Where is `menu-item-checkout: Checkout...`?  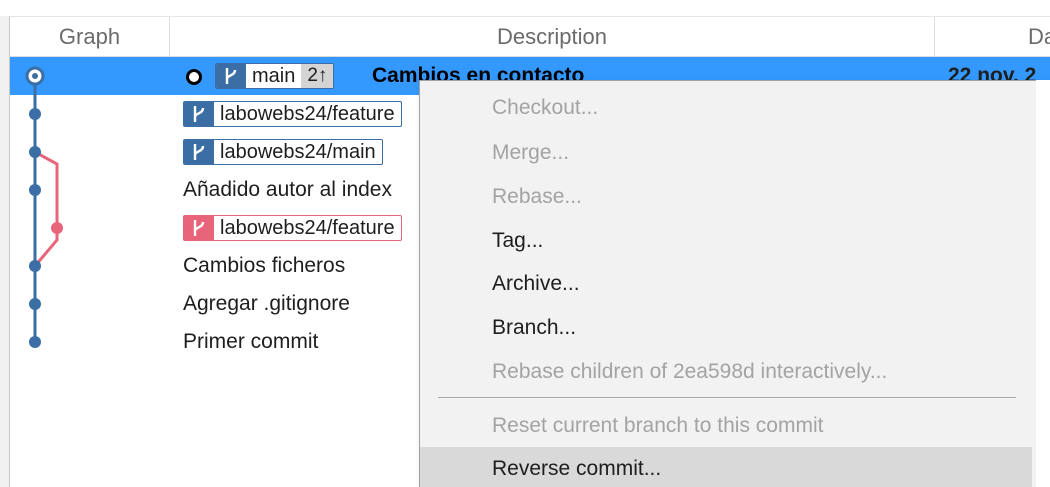
menu-item-checkout: Checkout... is located at coordinates (726, 108).